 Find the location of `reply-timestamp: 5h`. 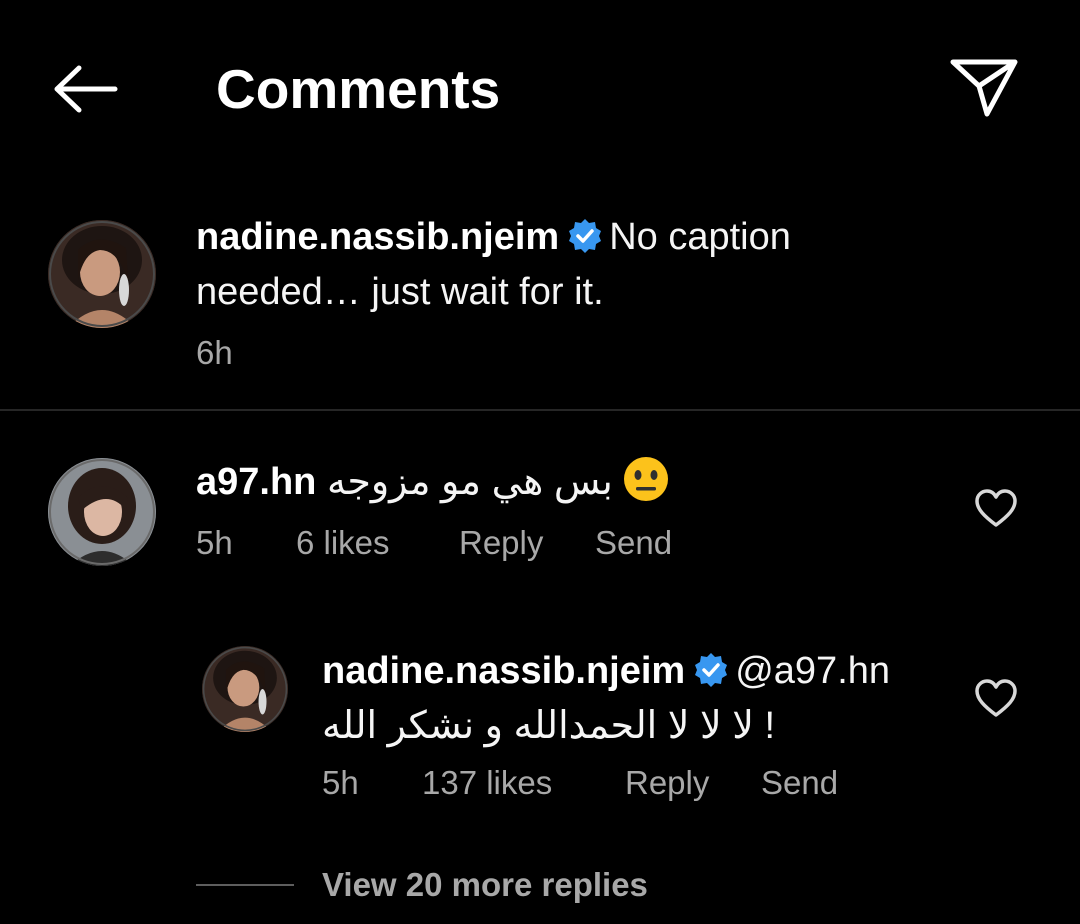

reply-timestamp: 5h is located at coordinates (340, 782).